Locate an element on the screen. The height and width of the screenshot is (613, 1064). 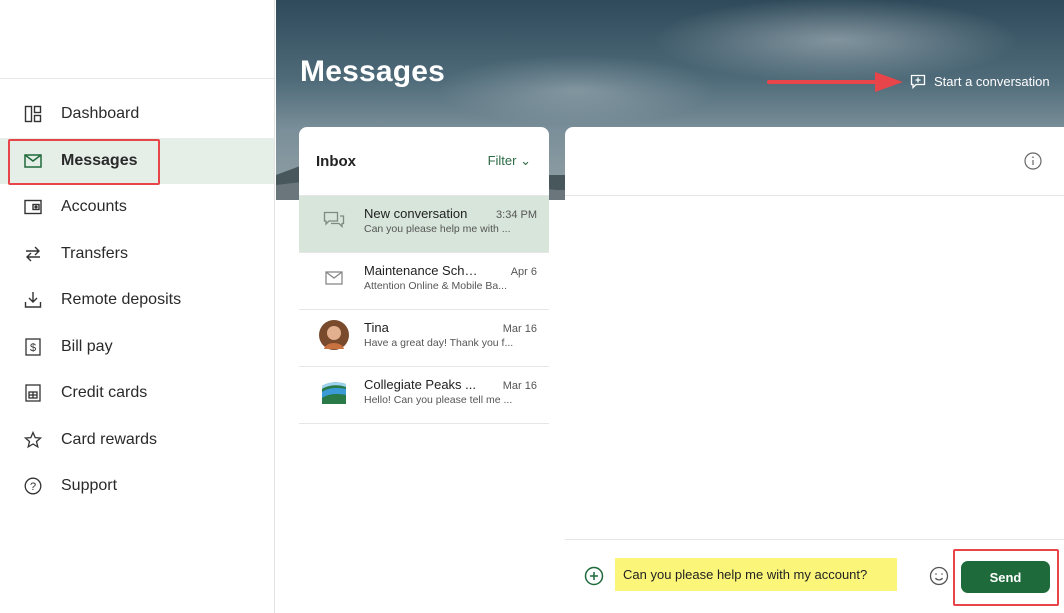
sidebar-item-transfers: Transfers is located at coordinates (137, 254).